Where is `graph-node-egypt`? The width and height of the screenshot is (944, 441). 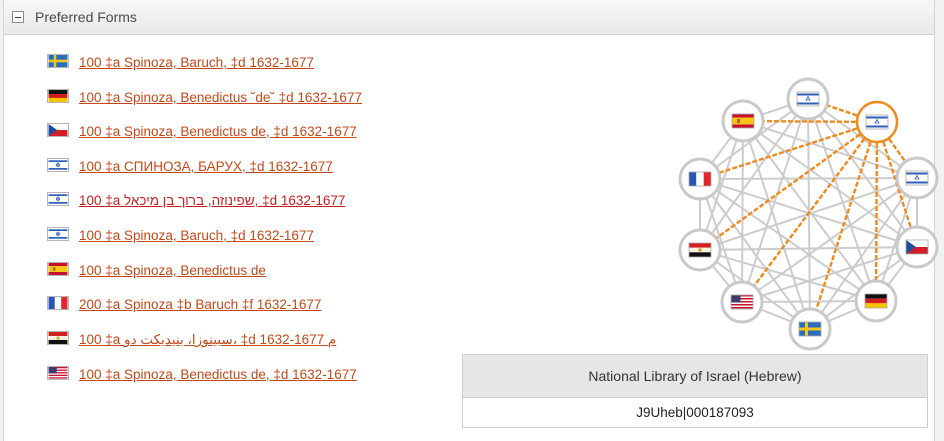 graph-node-egypt is located at coordinates (700, 250).